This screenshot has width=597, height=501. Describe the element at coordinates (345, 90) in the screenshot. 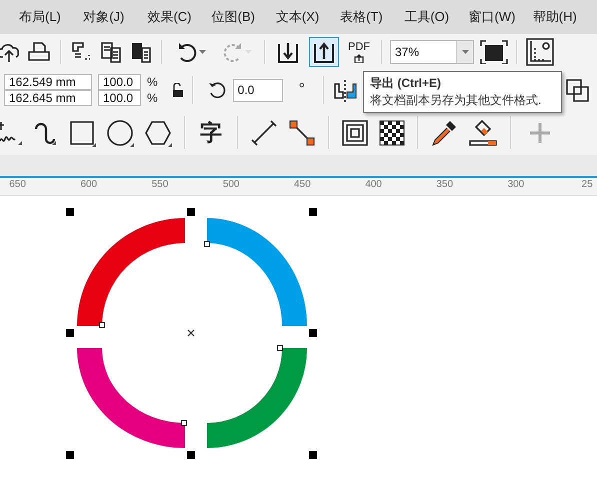

I see `mirror-icon` at that location.